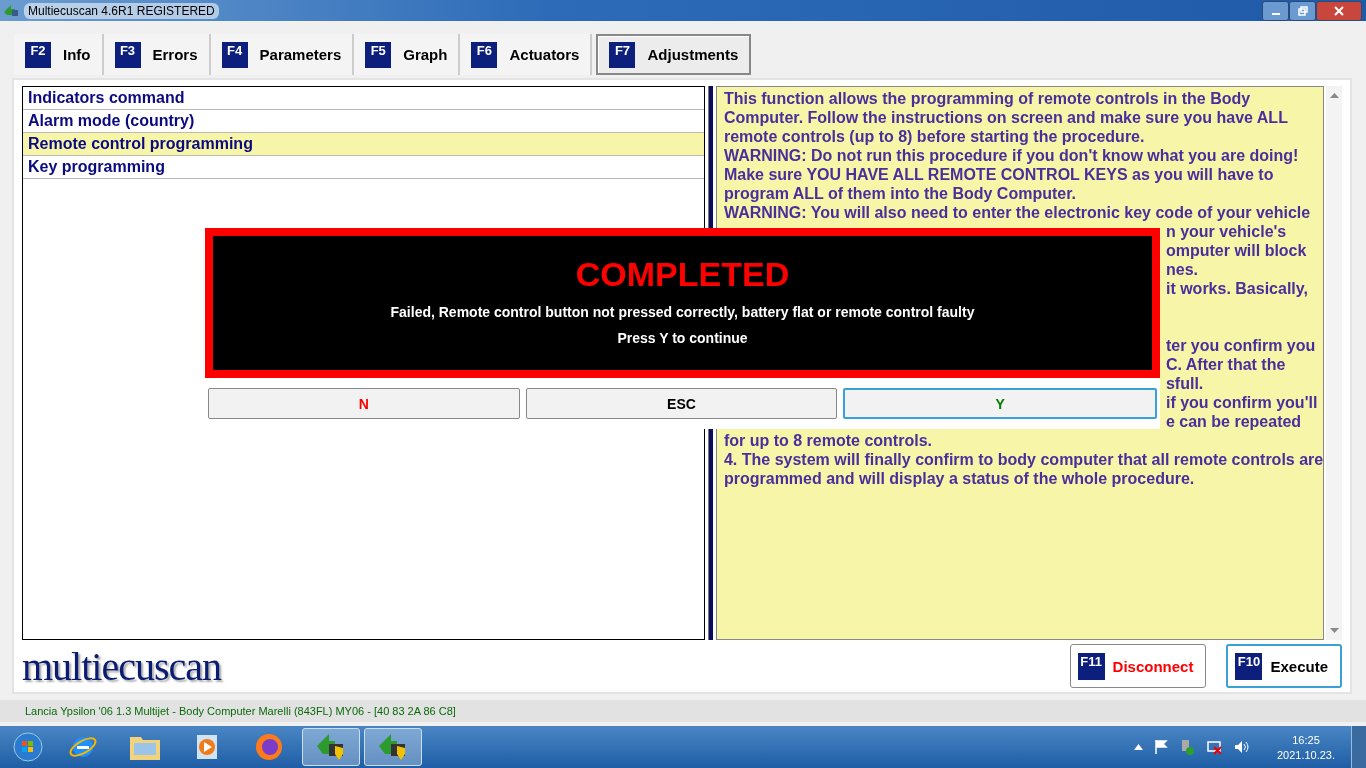  Describe the element at coordinates (1000, 403) in the screenshot. I see `dialog-button: Y` at that location.